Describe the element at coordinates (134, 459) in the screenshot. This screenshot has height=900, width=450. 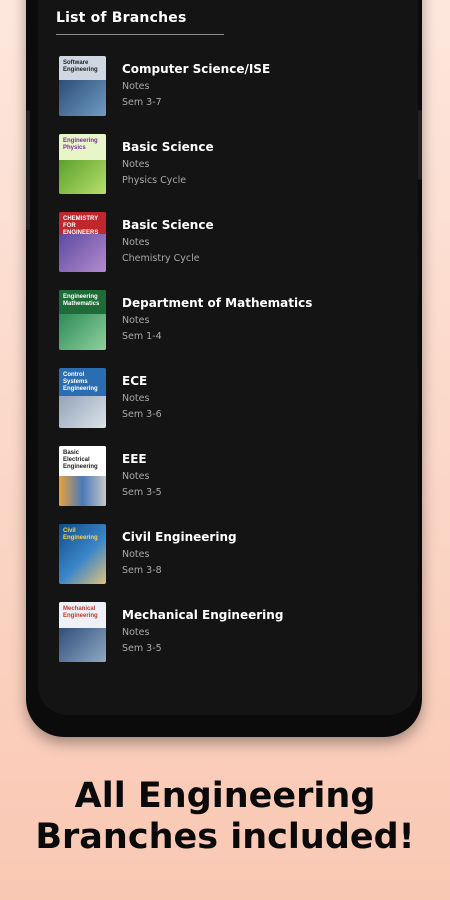
I see `branch-name: EEE` at that location.